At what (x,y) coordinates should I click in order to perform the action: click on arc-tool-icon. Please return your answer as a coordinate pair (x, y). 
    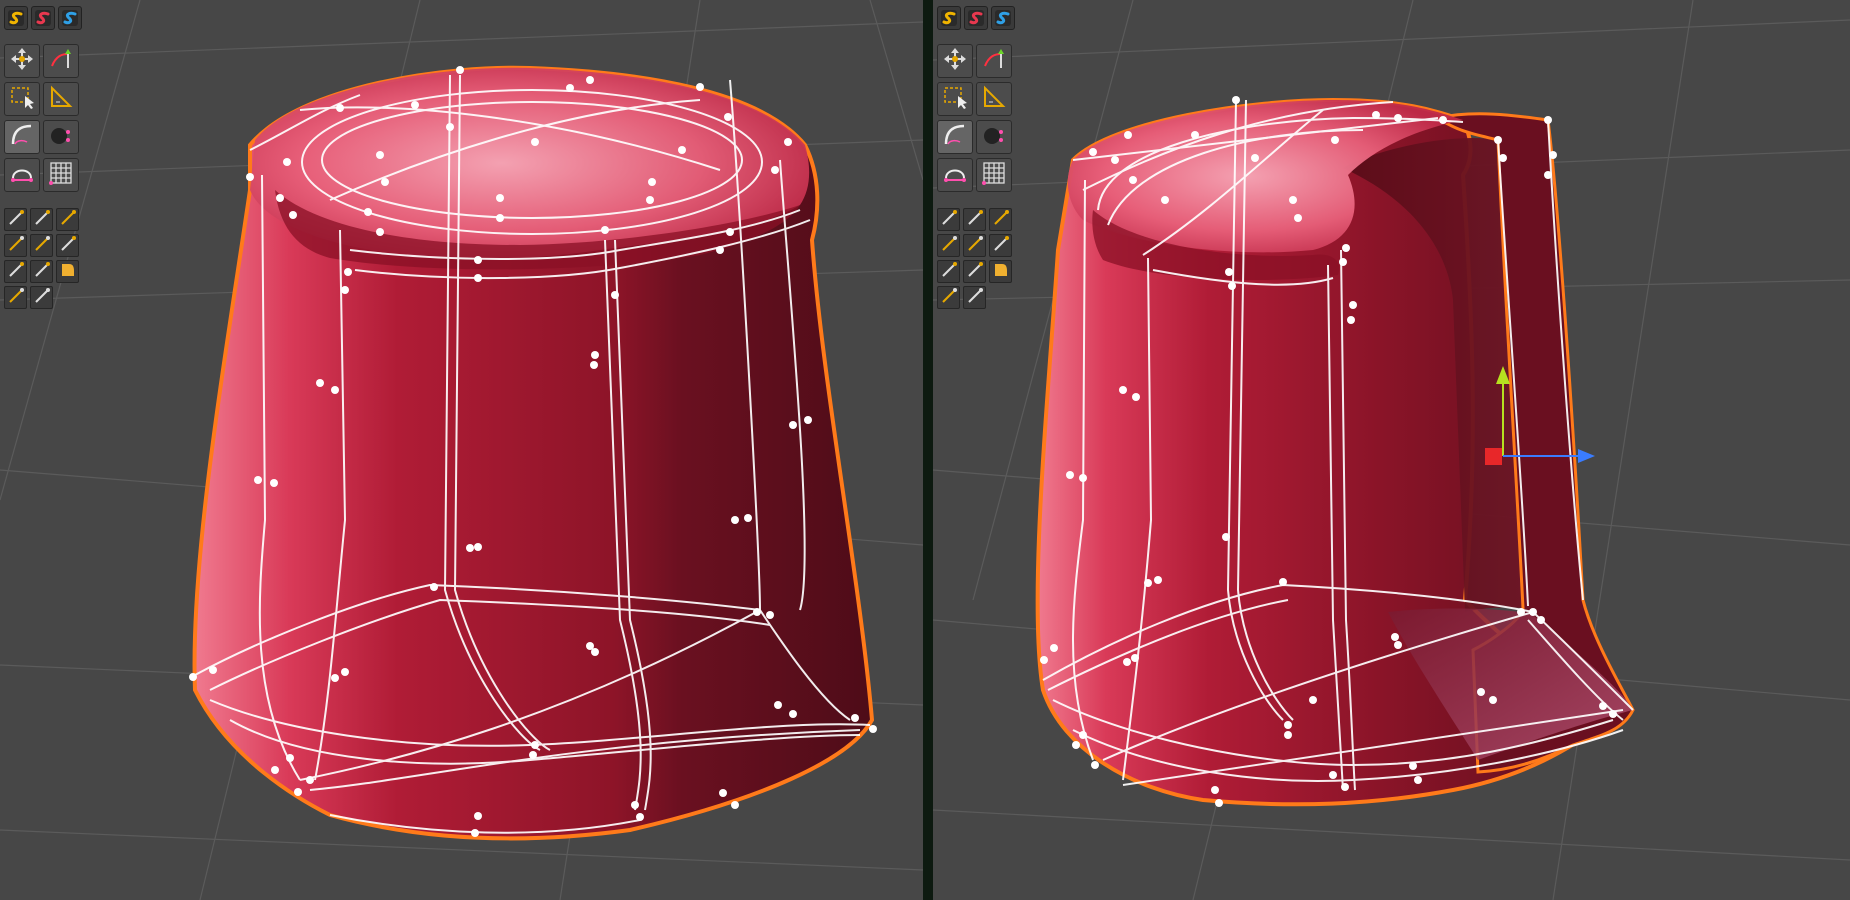
    Looking at the image, I should click on (1001, 220).